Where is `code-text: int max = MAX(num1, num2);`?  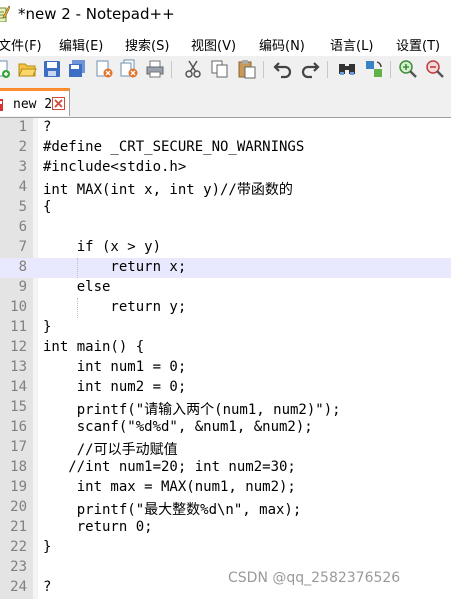
code-text: int max = MAX(num1, num2); is located at coordinates (169, 487).